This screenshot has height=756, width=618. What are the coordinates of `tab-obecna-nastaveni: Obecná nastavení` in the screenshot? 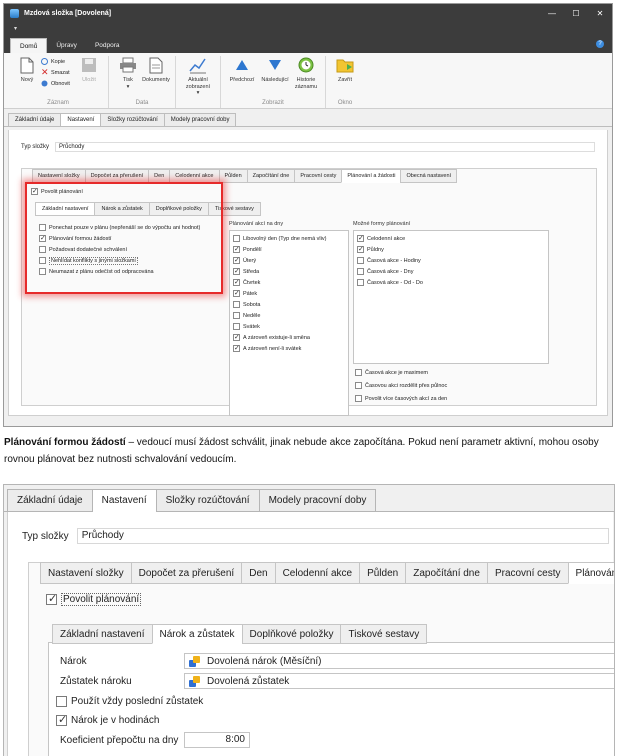 It's located at (429, 176).